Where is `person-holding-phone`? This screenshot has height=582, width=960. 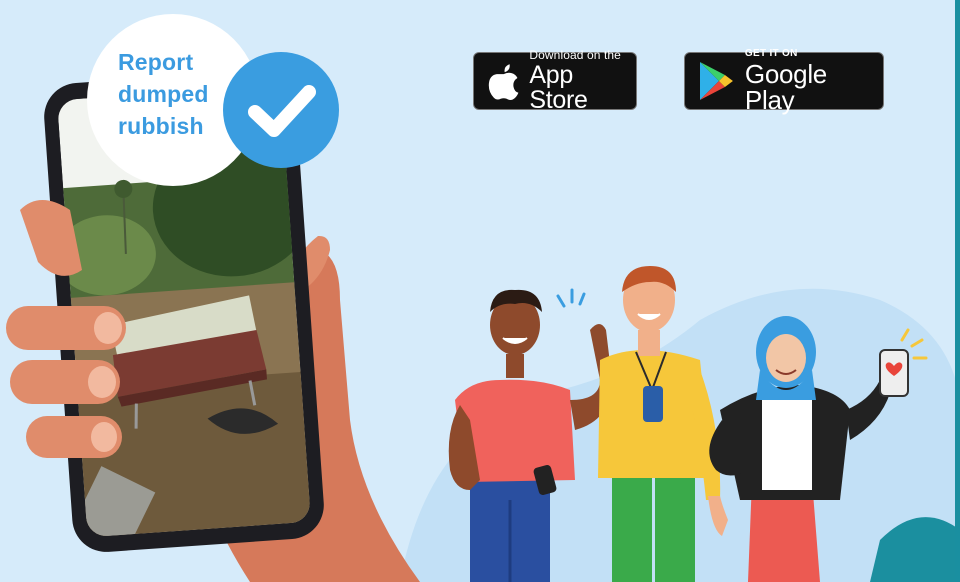
person-holding-phone is located at coordinates (818, 449).